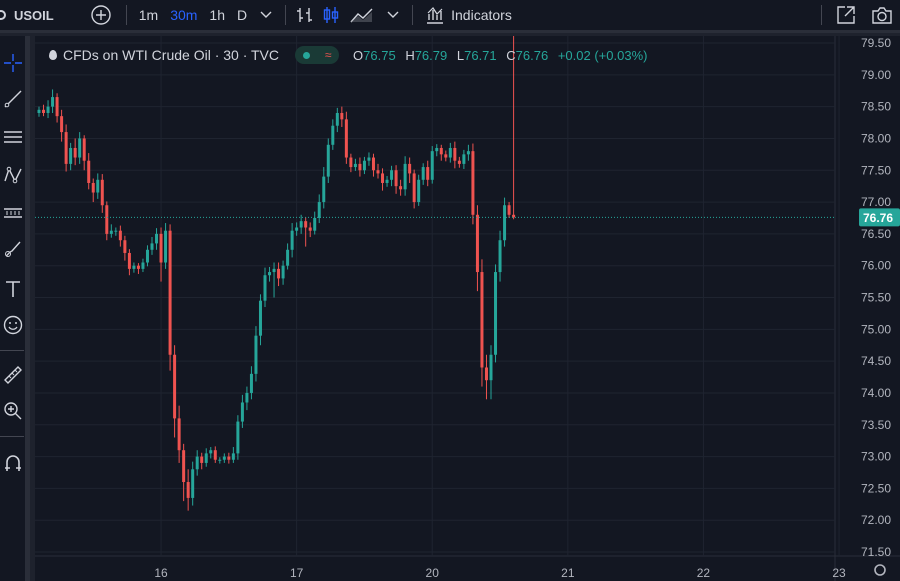 This screenshot has width=900, height=581. I want to click on text-tool, so click(12, 289).